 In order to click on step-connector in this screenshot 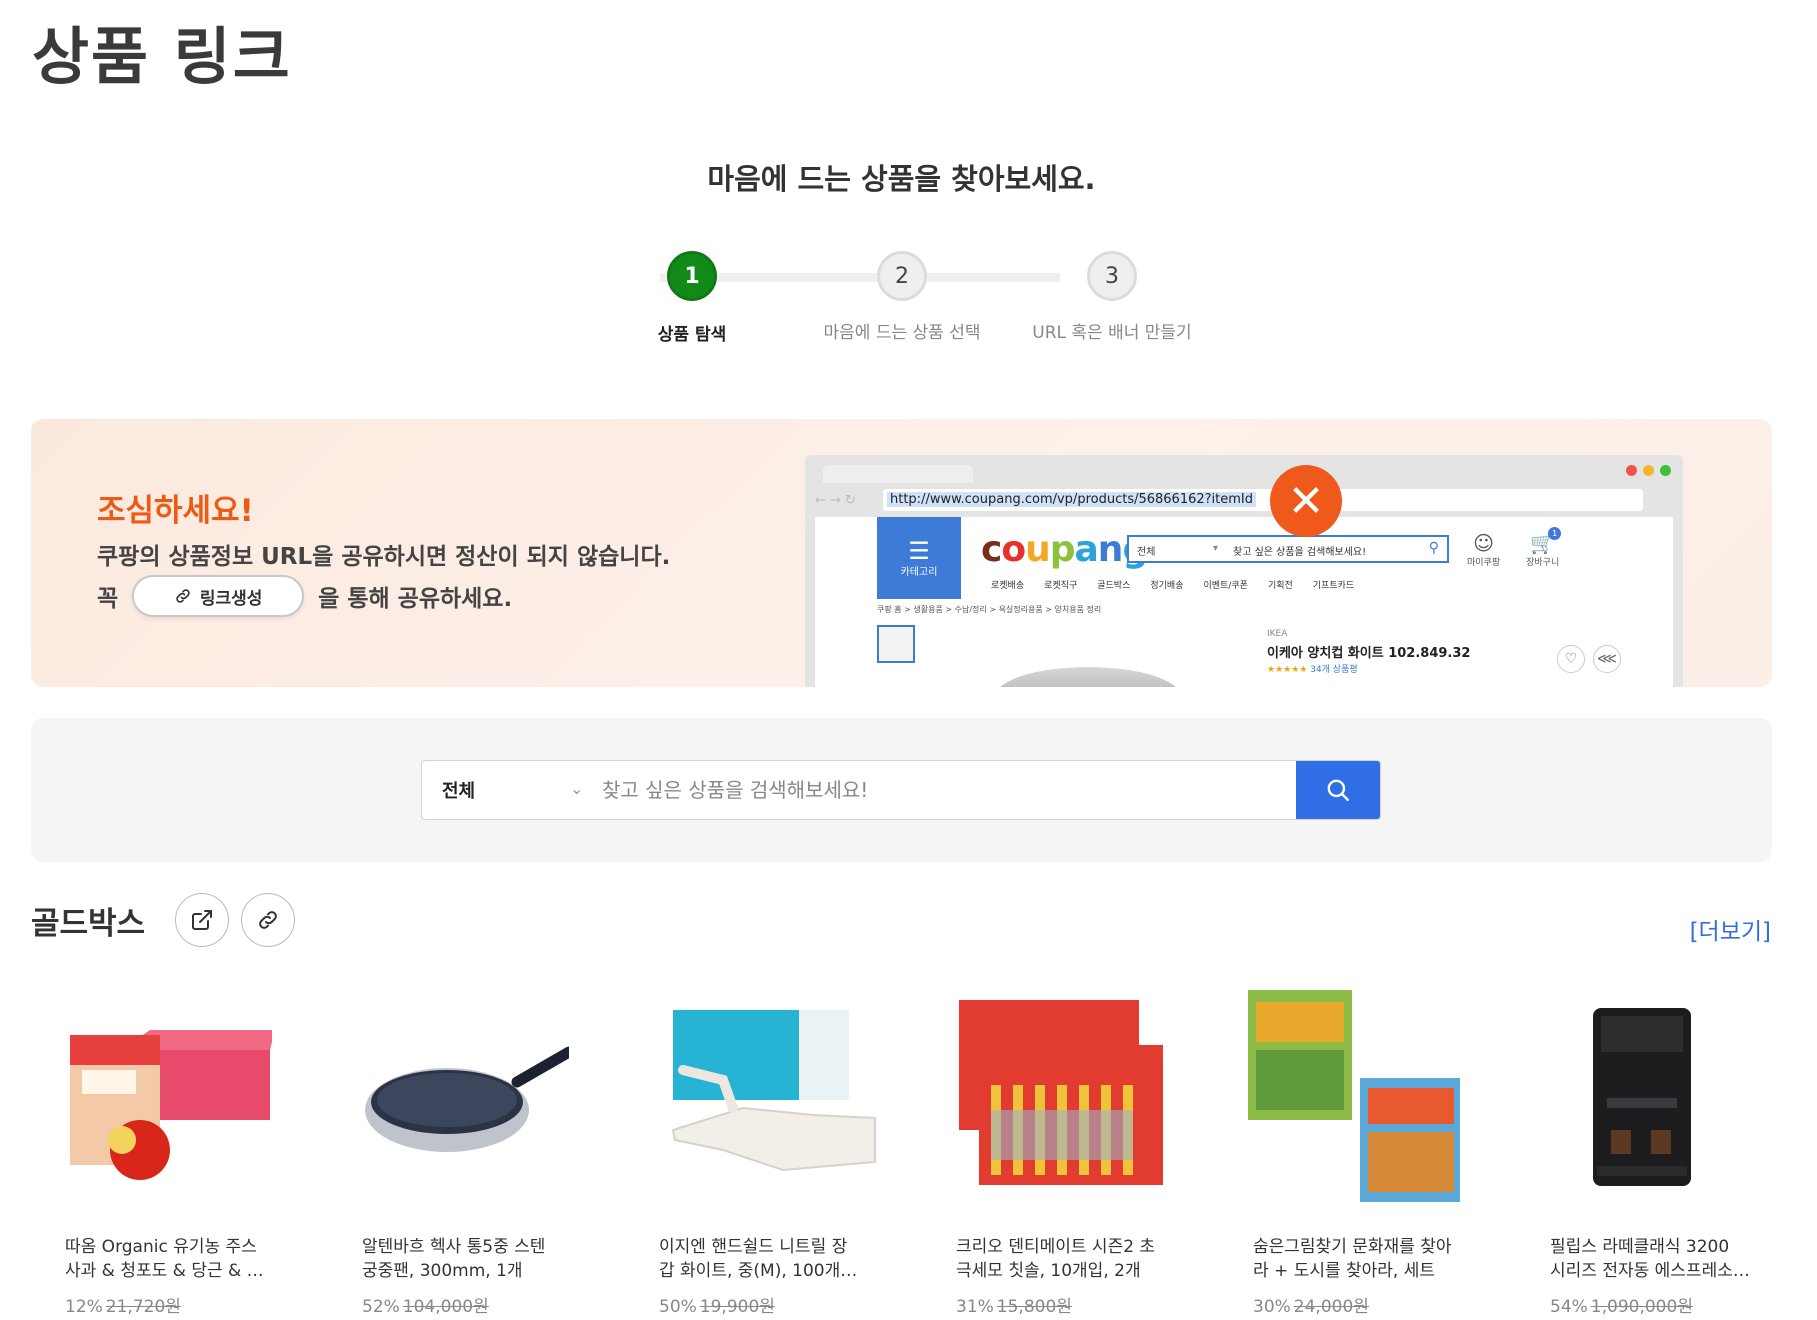, I will do `click(860, 277)`.